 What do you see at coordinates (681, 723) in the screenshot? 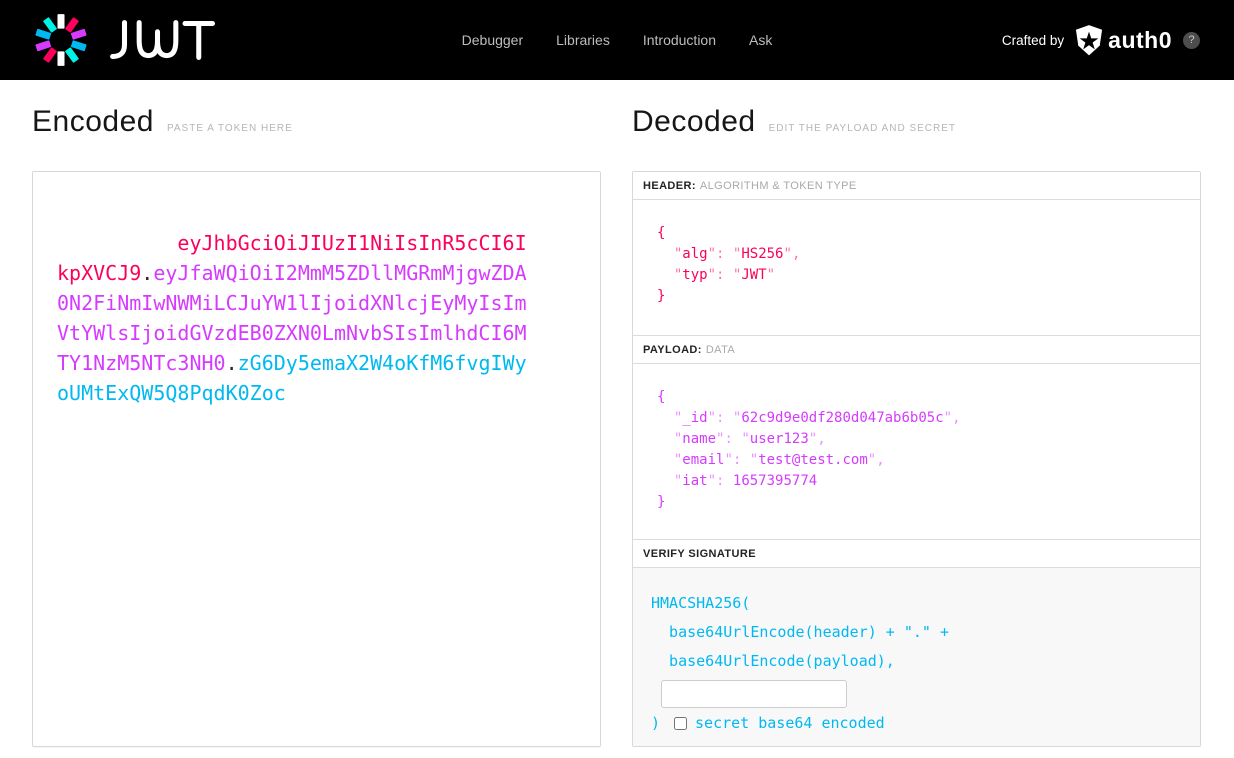
I see `secret-base64-checkbox` at bounding box center [681, 723].